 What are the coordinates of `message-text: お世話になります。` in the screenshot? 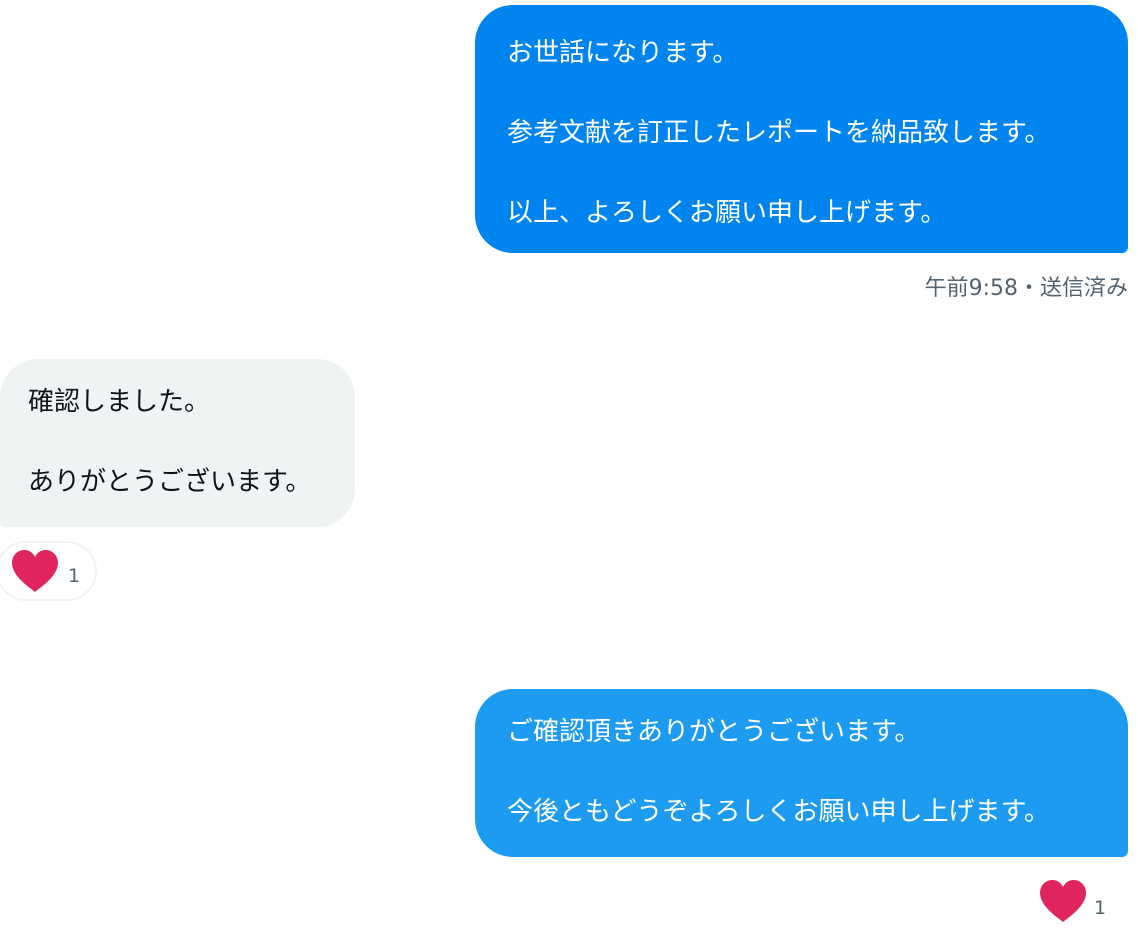 It's located at (623, 53).